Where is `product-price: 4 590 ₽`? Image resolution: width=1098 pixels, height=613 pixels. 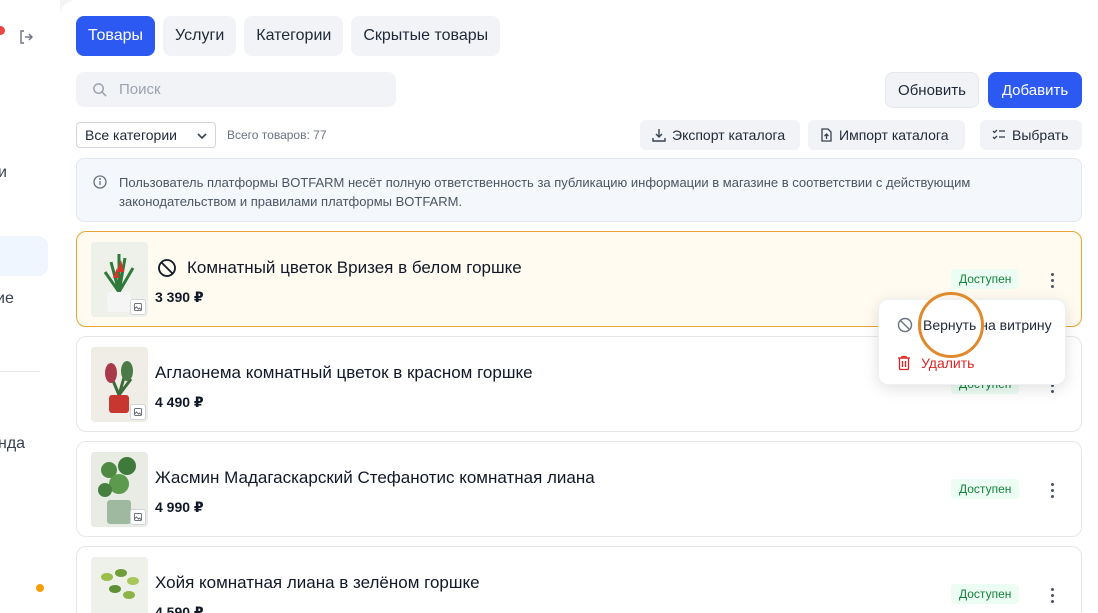
product-price: 4 590 ₽ is located at coordinates (179, 608).